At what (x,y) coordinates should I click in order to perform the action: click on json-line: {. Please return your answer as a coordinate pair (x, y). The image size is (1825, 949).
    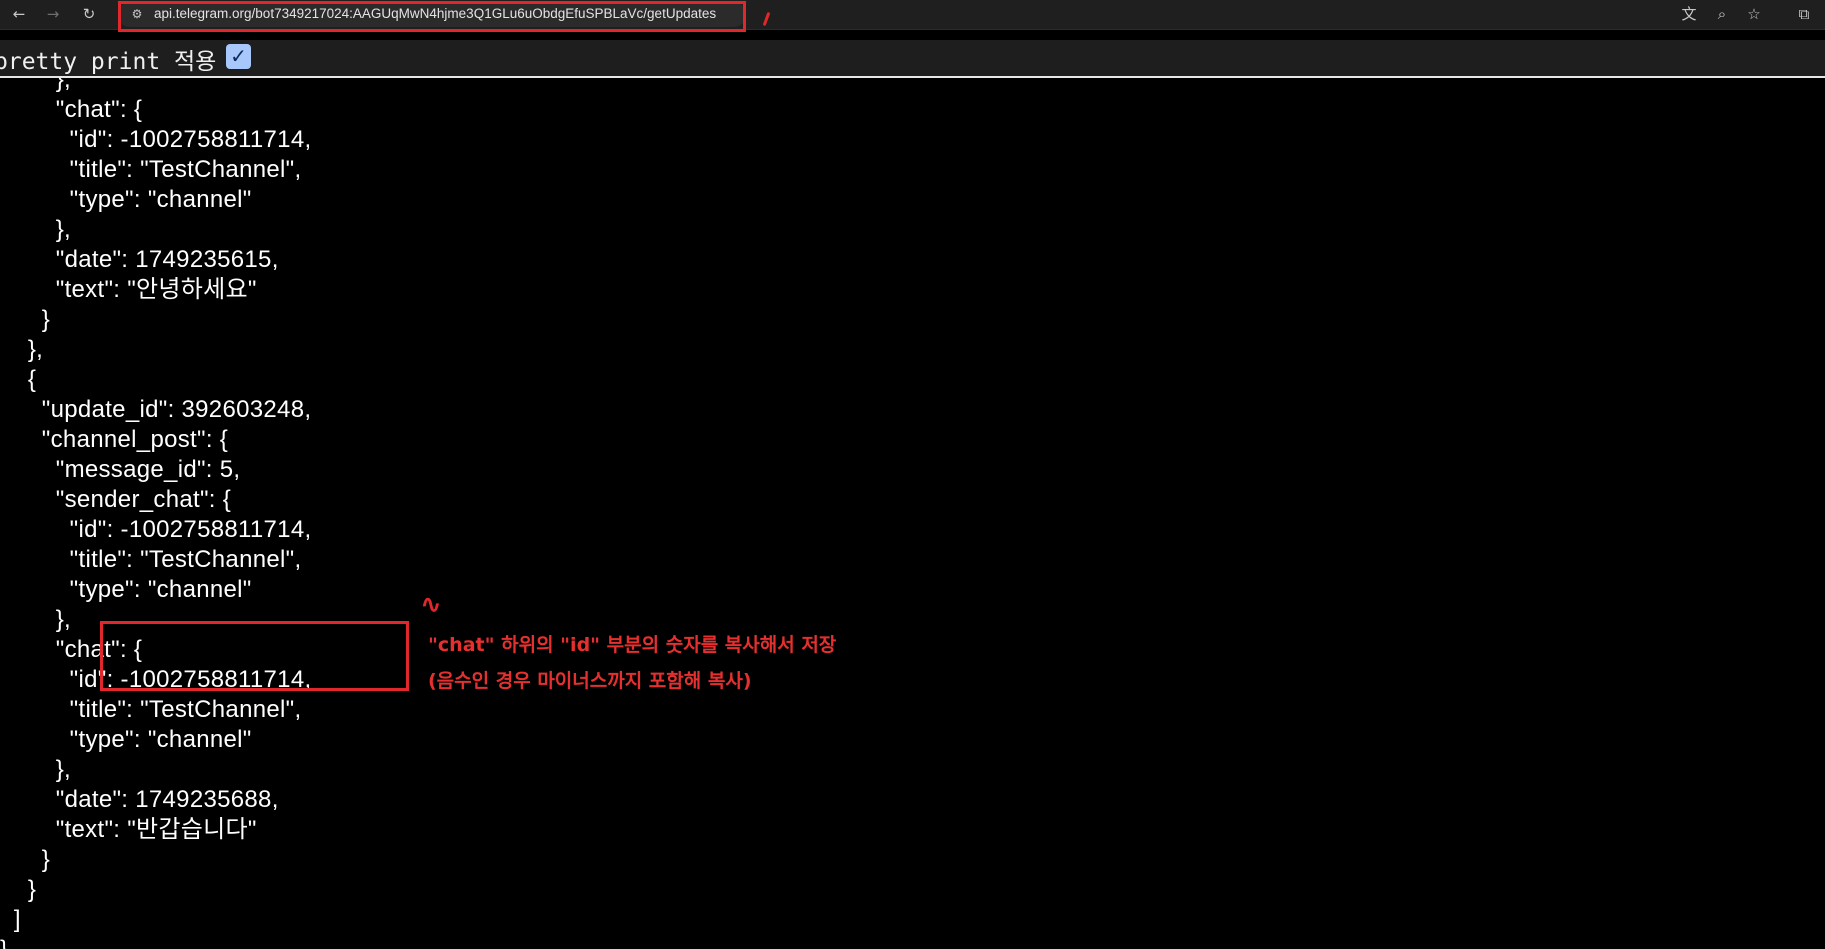
    Looking at the image, I should click on (18, 379).